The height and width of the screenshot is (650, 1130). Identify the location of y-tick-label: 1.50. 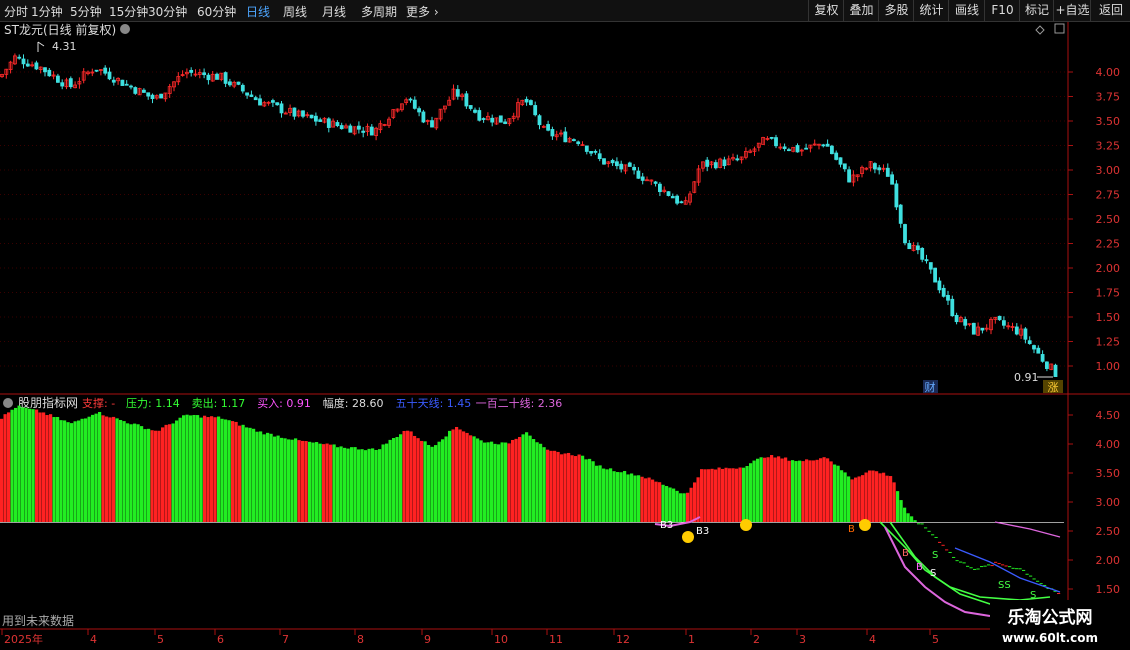
(1108, 589).